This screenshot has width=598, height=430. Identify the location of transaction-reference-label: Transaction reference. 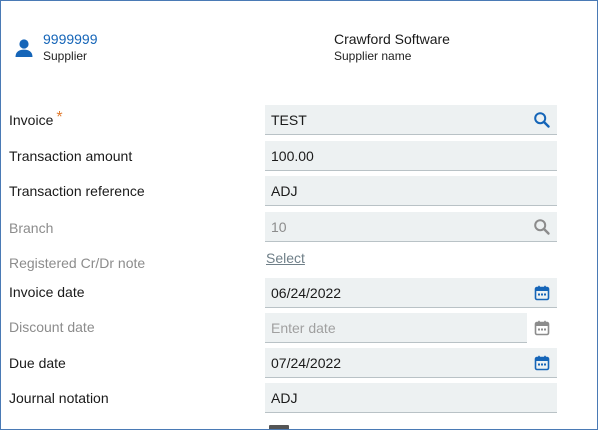
(77, 191).